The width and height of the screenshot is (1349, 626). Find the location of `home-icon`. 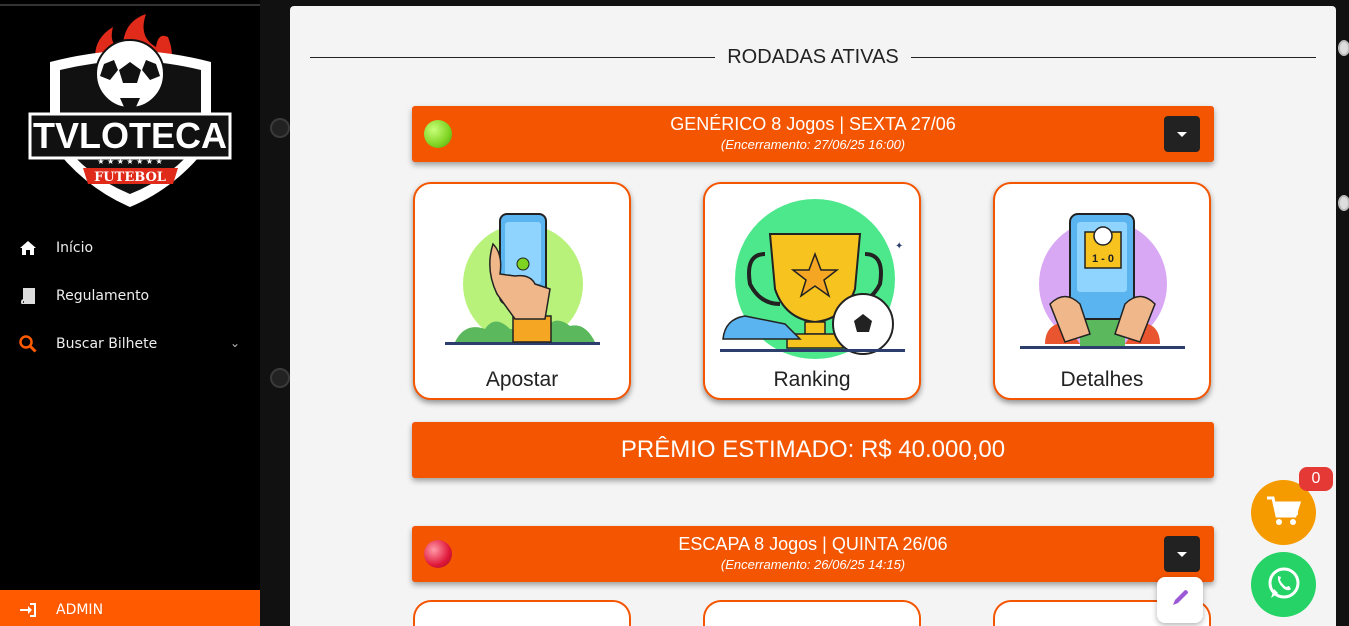

home-icon is located at coordinates (28, 248).